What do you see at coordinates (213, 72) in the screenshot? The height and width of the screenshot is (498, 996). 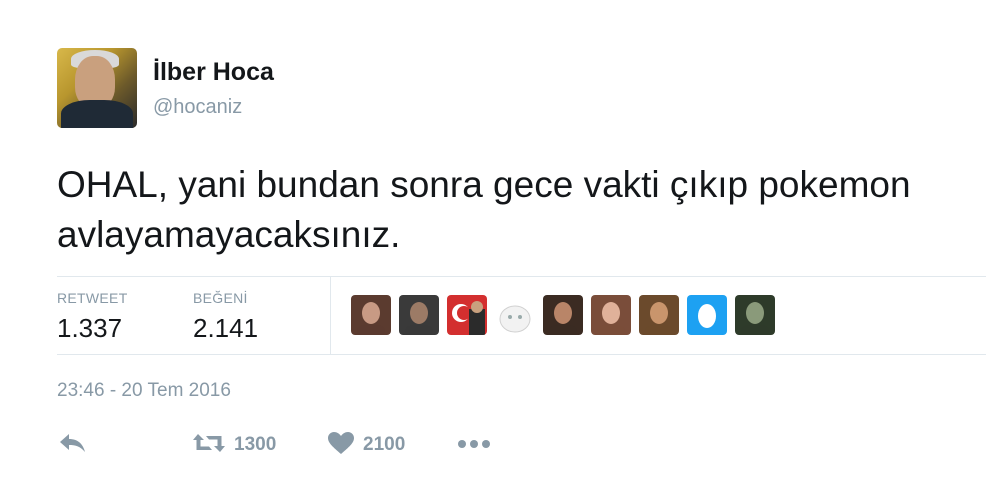 I see `user-display-name: İlber Hoca` at bounding box center [213, 72].